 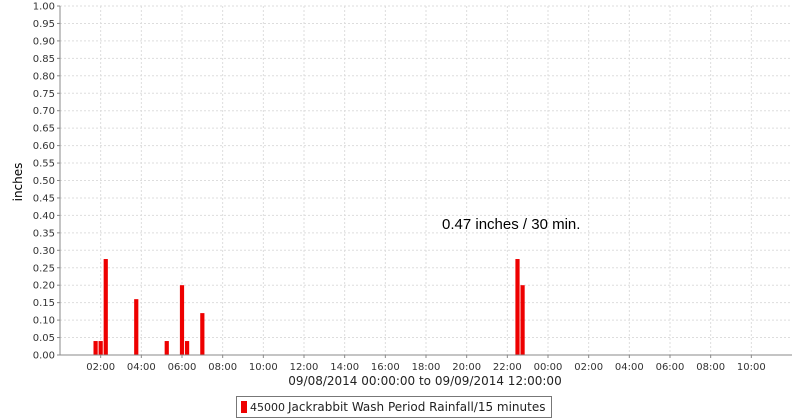 What do you see at coordinates (511, 224) in the screenshot?
I see `chart-annotation: 0.47 inches / 30 min.` at bounding box center [511, 224].